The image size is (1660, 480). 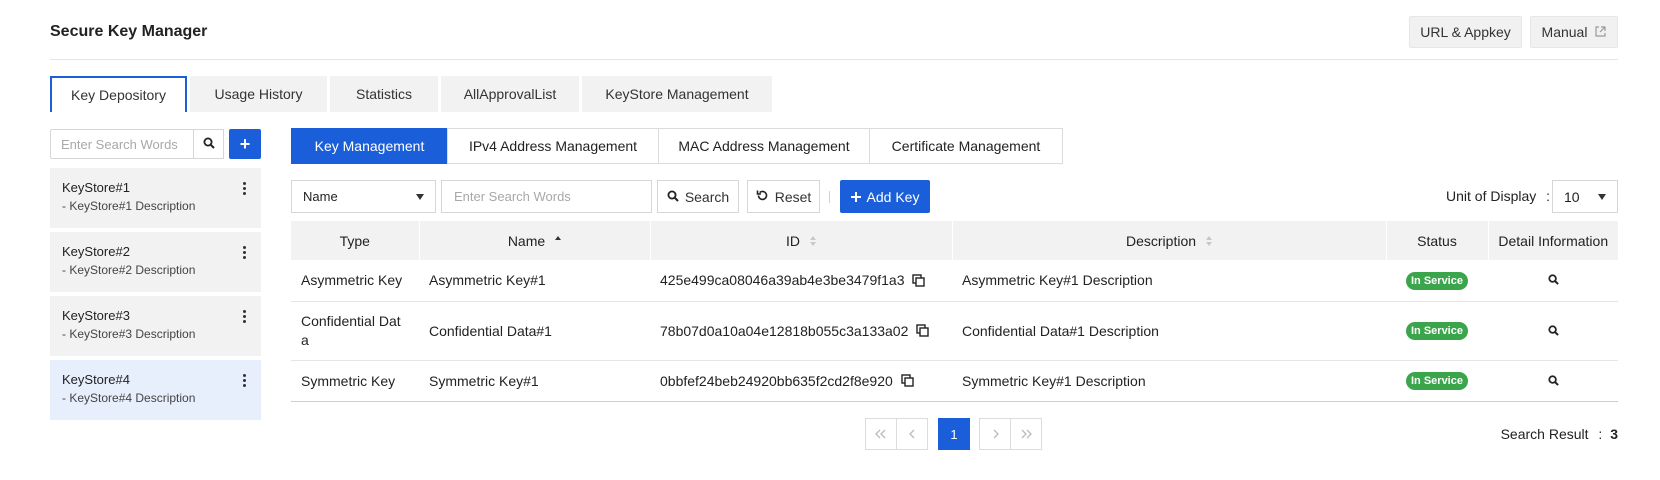 What do you see at coordinates (129, 31) in the screenshot?
I see `page-title: Secure Key Manager` at bounding box center [129, 31].